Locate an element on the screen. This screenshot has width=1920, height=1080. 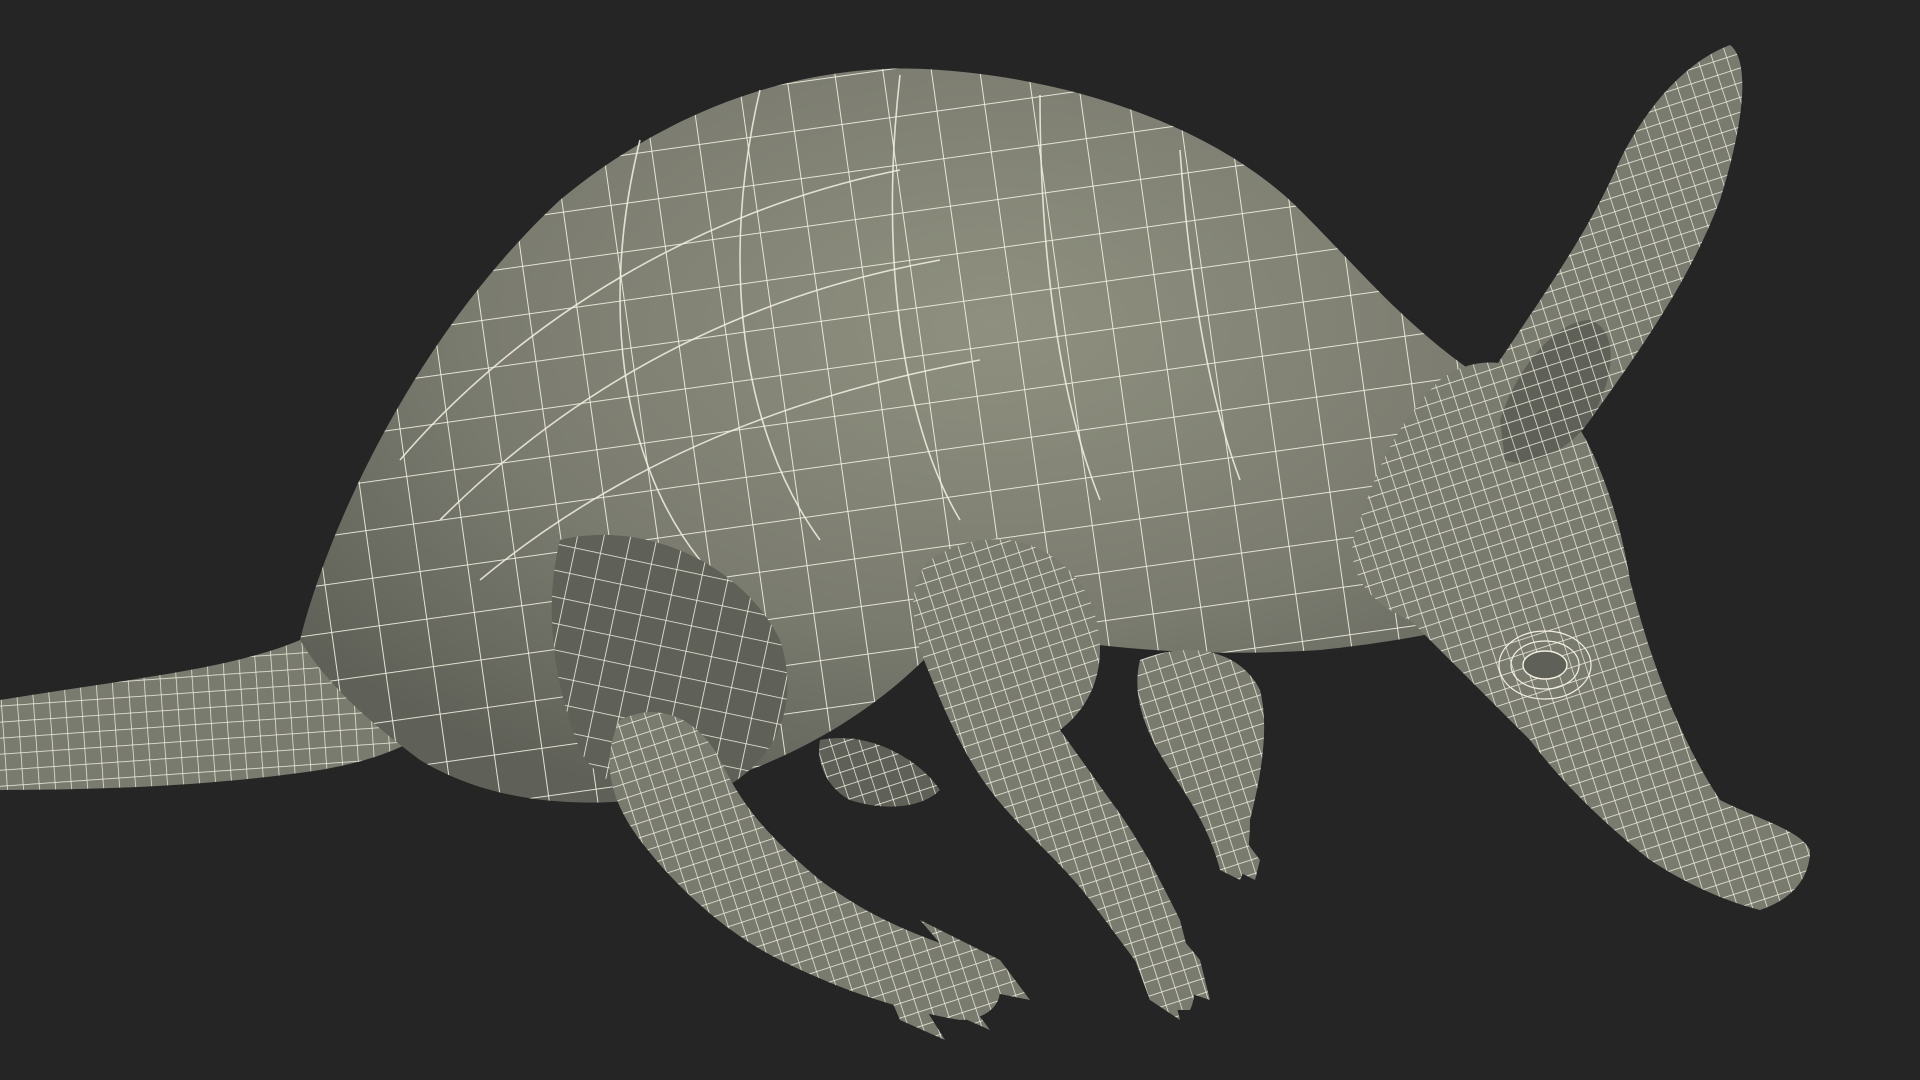
head is located at coordinates (1581, 636).